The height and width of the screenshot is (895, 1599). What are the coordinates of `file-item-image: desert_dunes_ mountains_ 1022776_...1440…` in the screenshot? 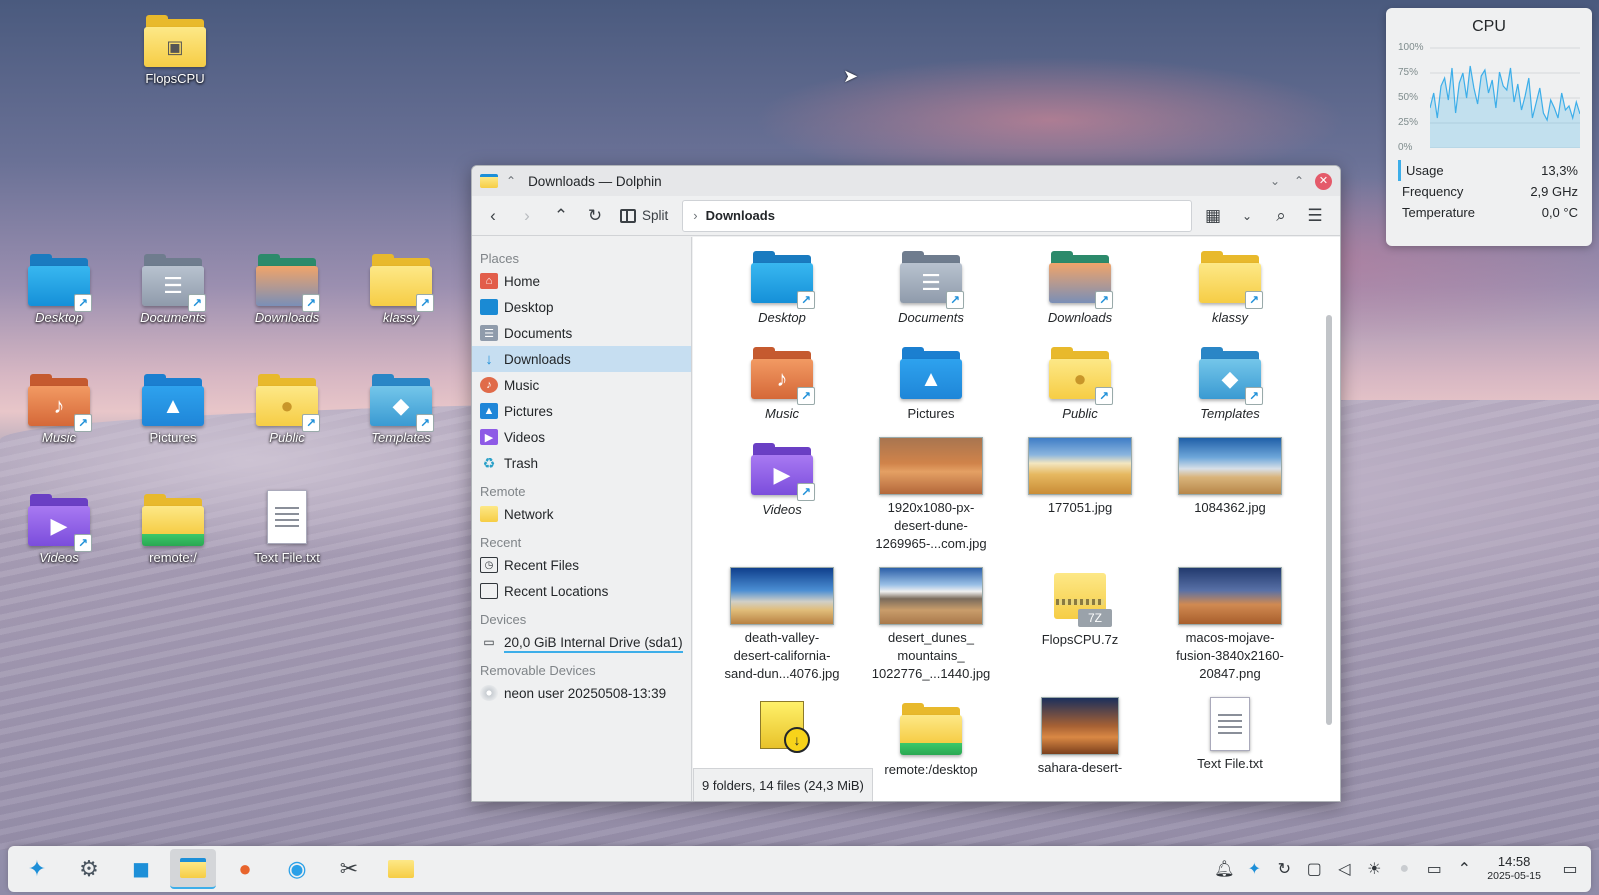 It's located at (931, 625).